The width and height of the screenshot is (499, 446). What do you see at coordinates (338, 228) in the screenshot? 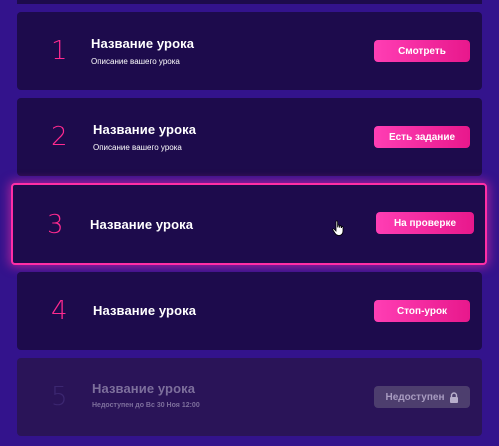
I see `hand-pointer-icon` at bounding box center [338, 228].